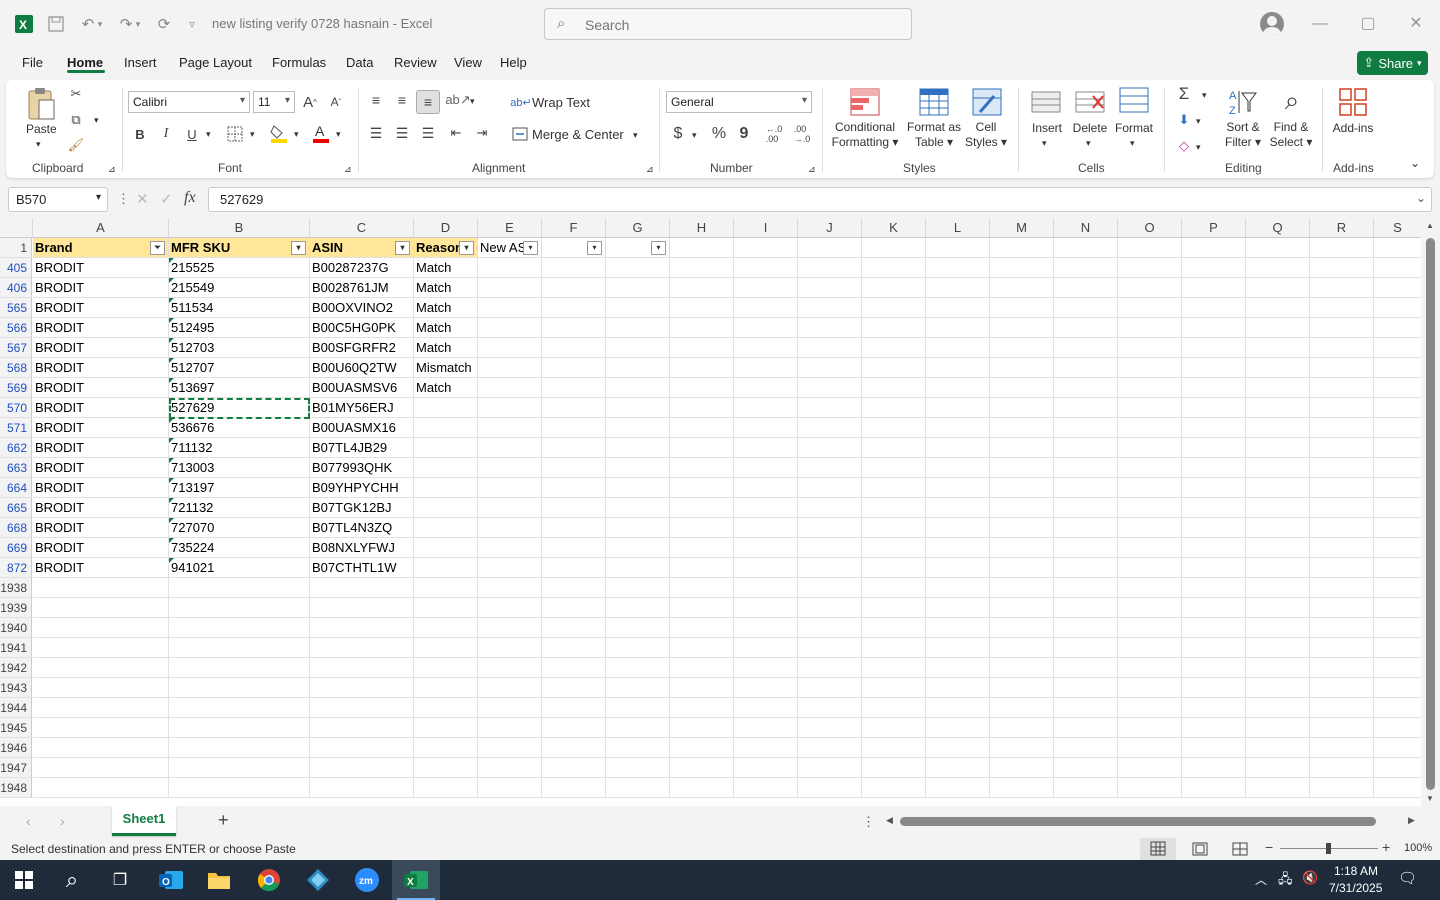 The height and width of the screenshot is (900, 1440). I want to click on cell-c: ASIN ▾, so click(362, 248).